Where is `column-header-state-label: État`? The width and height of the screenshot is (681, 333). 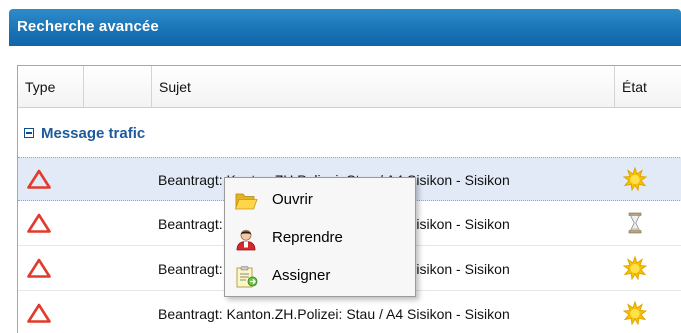 column-header-state-label: État is located at coordinates (634, 87).